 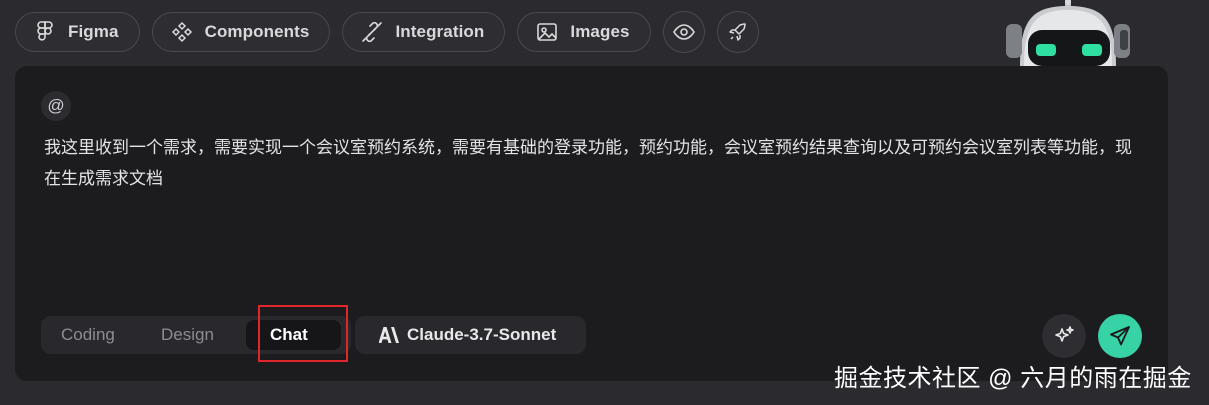 I want to click on sparkle-icon, so click(x=1064, y=336).